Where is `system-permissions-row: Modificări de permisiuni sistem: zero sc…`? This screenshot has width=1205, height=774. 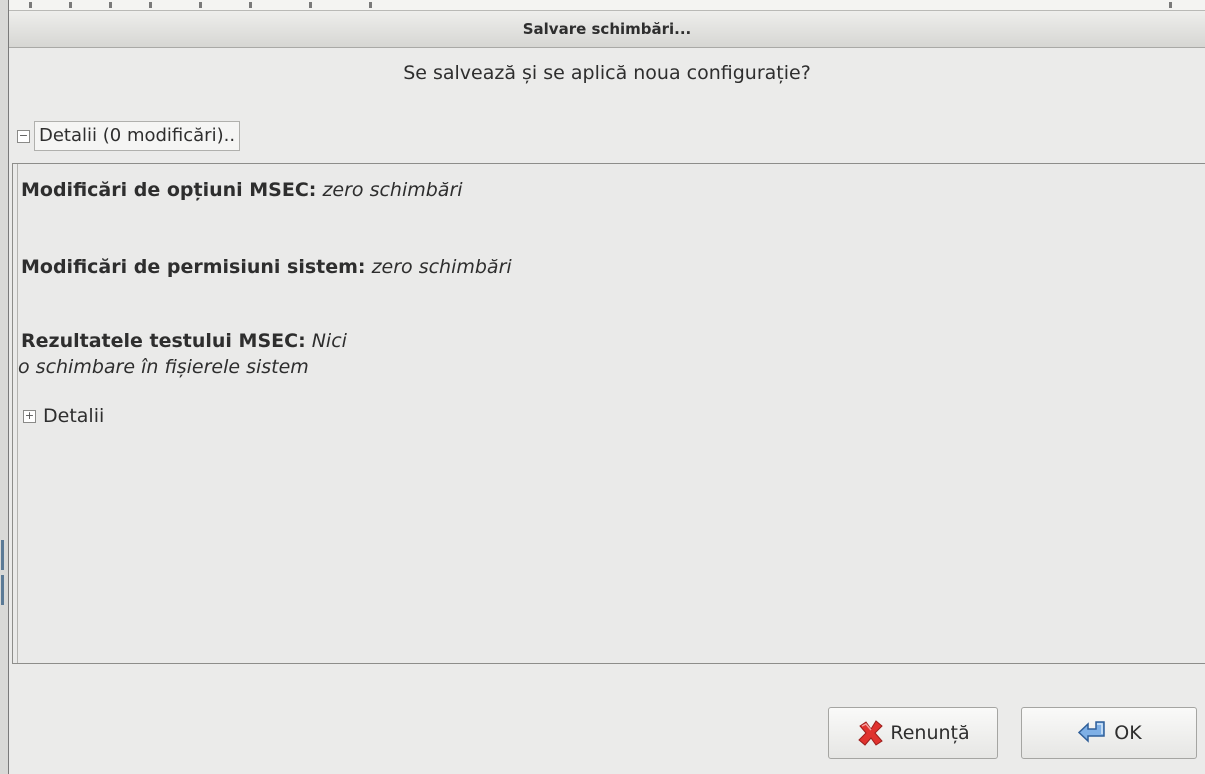 system-permissions-row: Modificări de permisiuni sistem: zero sc… is located at coordinates (266, 267).